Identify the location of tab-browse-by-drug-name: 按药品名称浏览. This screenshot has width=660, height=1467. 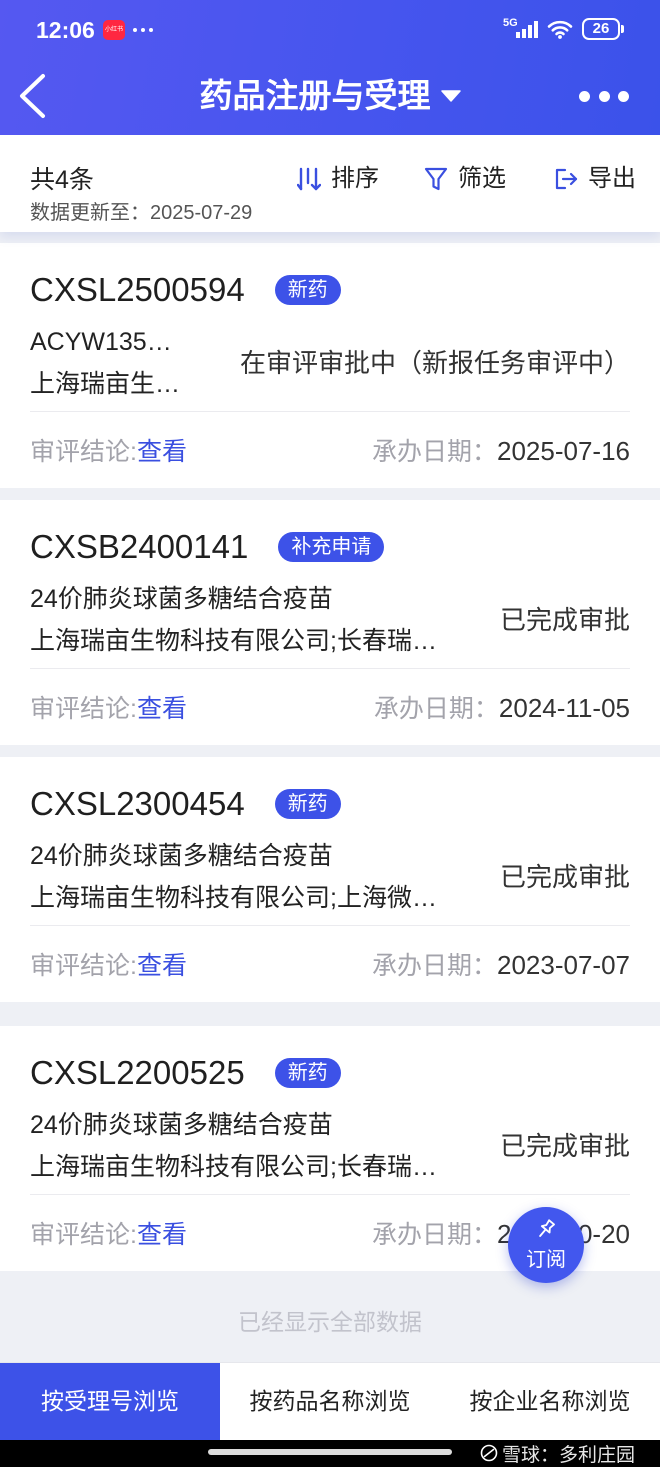
(330, 1401).